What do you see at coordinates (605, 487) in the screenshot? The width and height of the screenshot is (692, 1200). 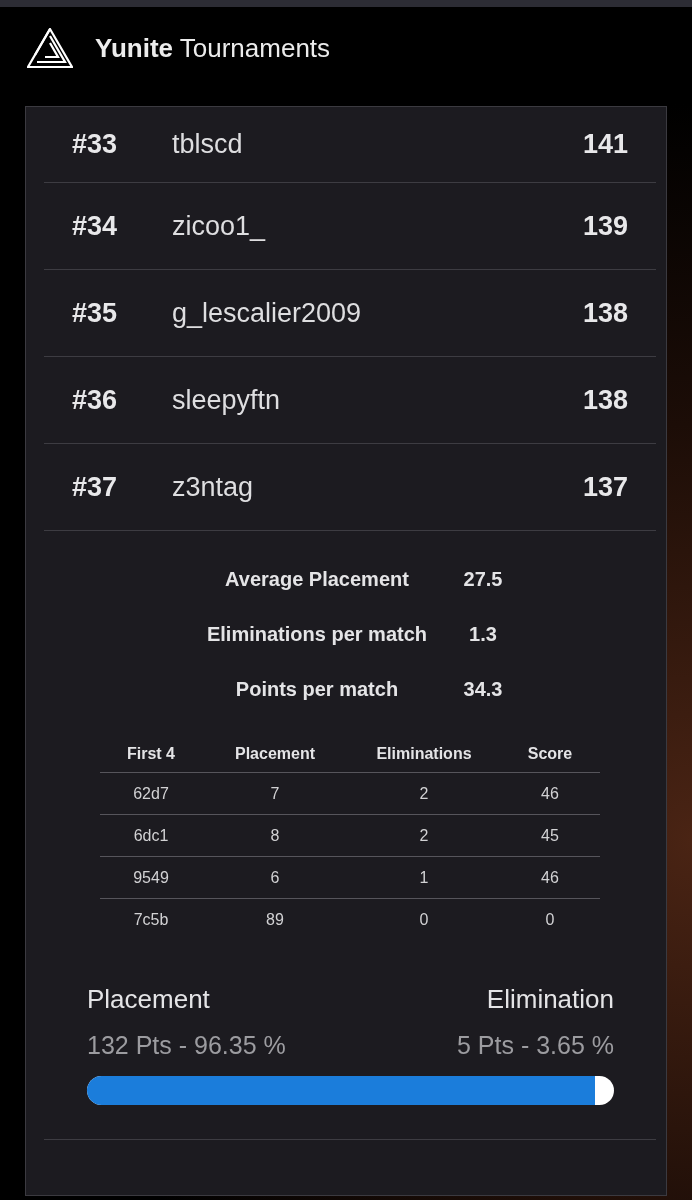 I see `player-score: 137` at bounding box center [605, 487].